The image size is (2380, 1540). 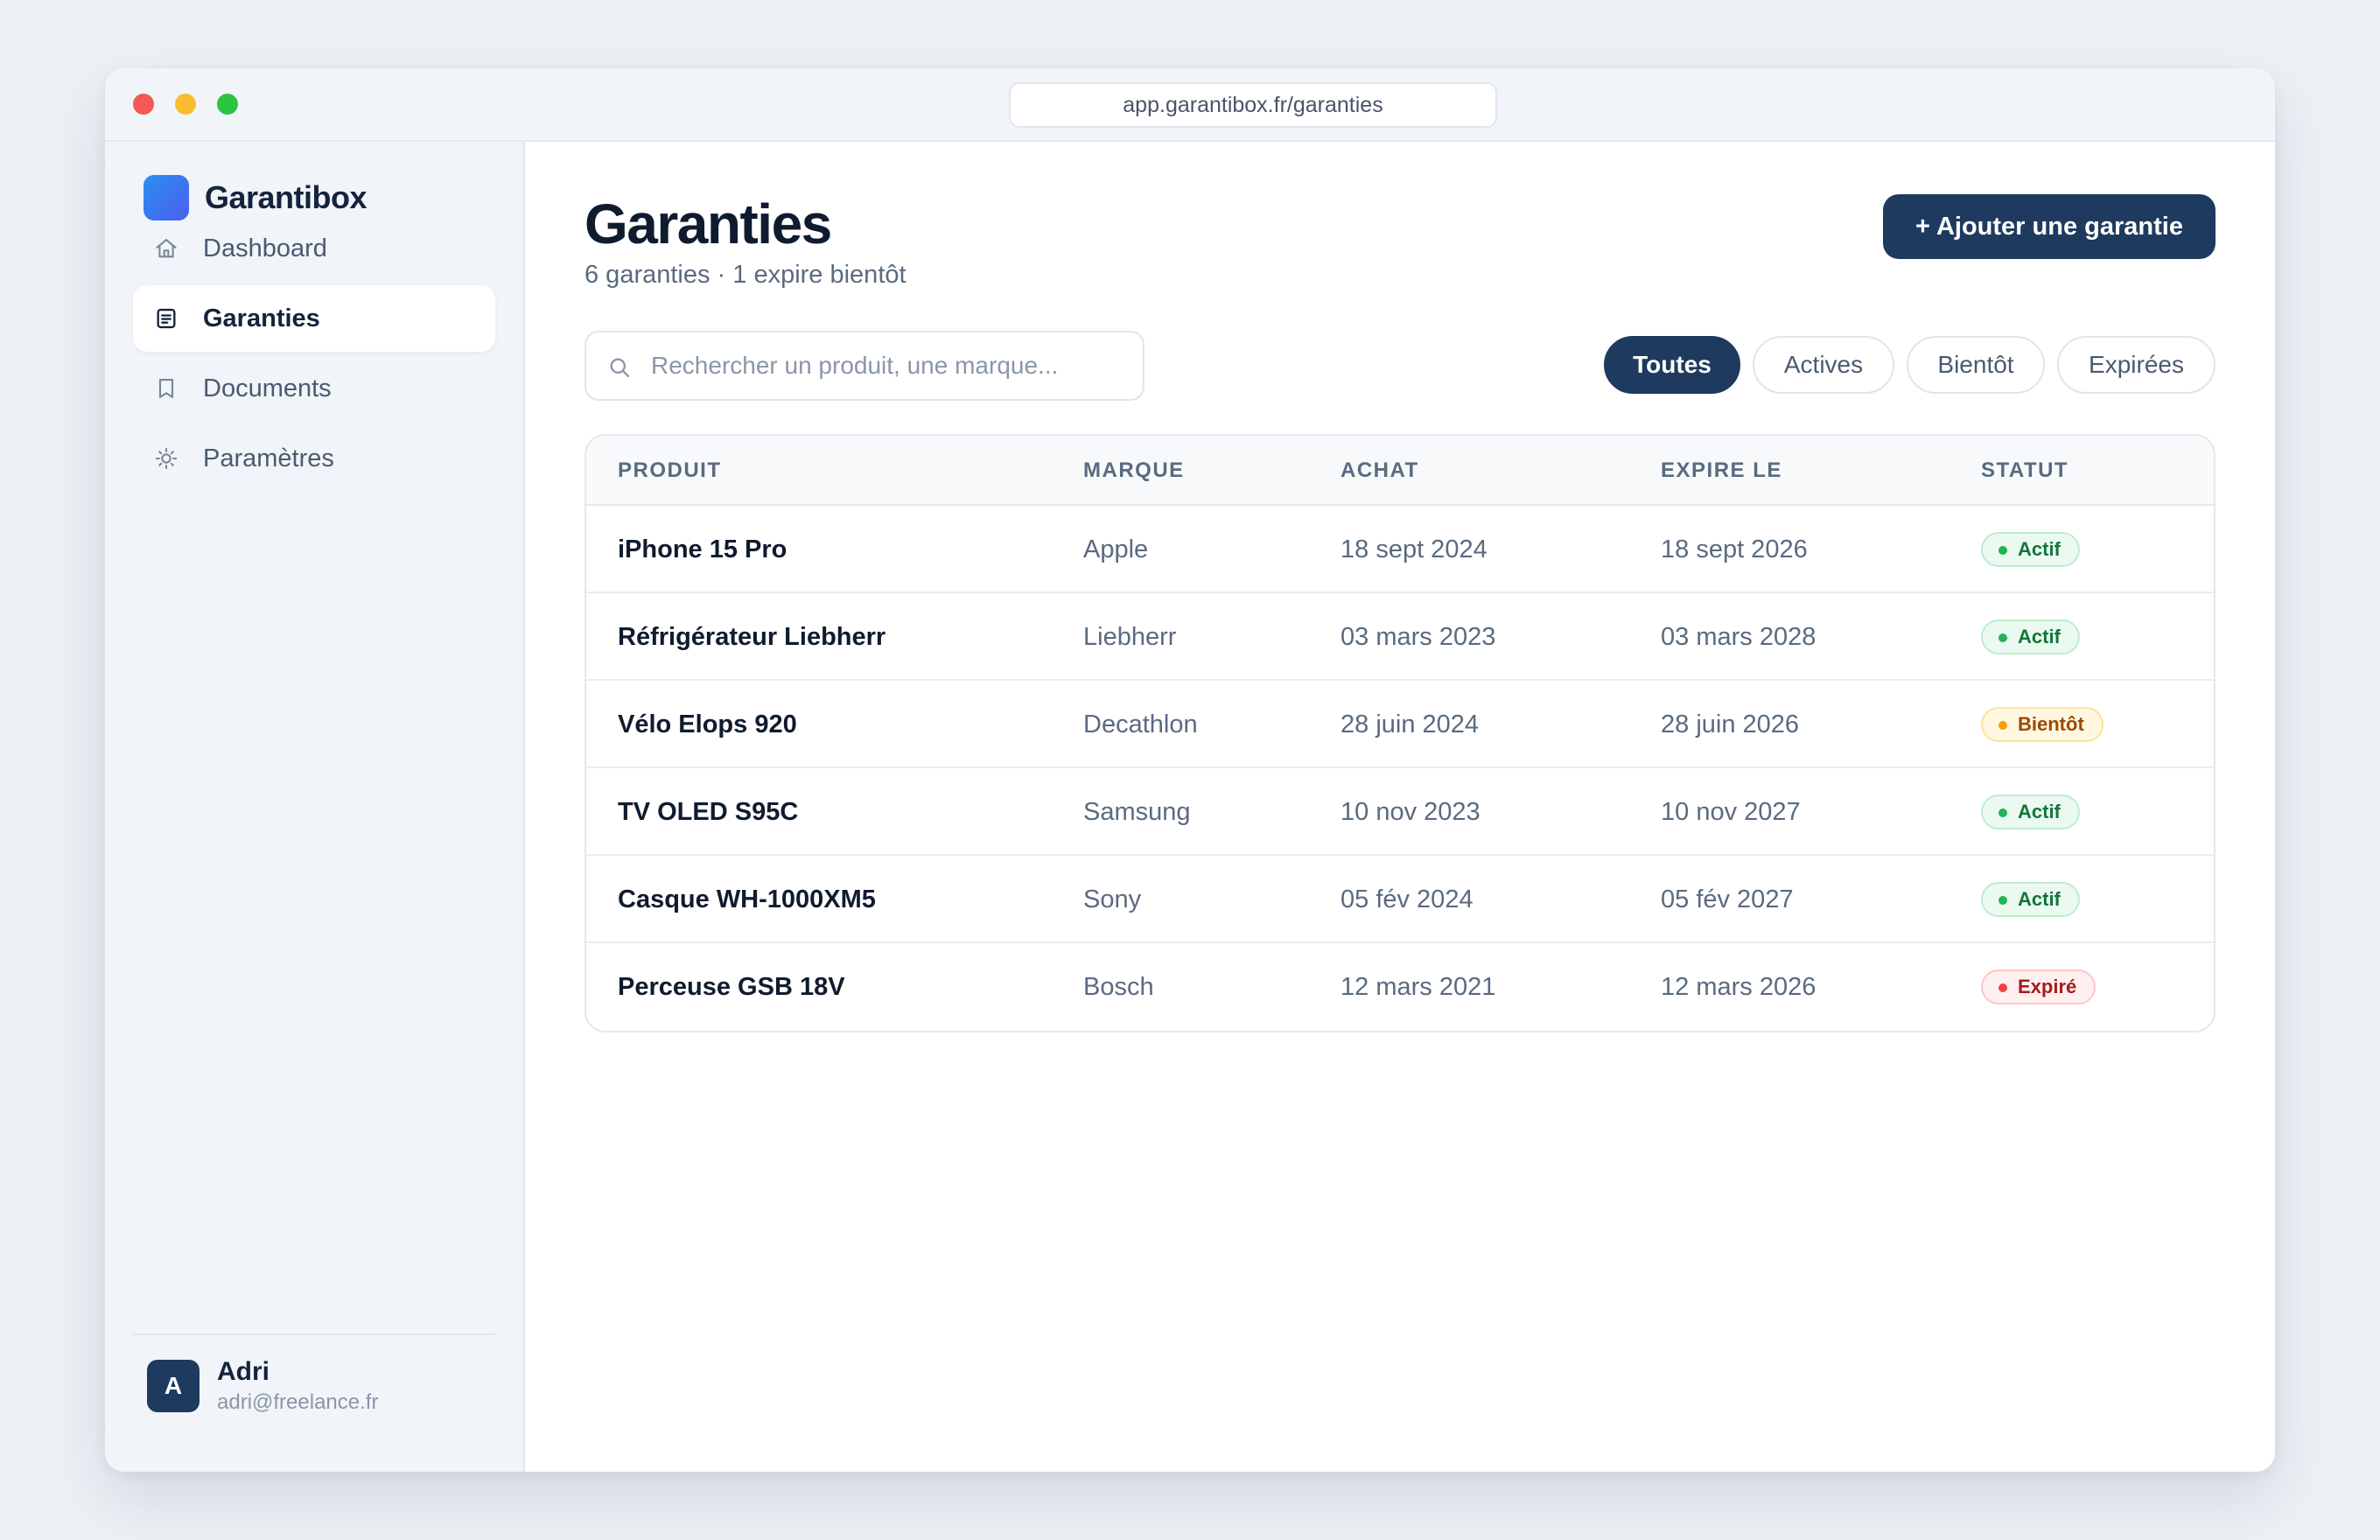 What do you see at coordinates (265, 248) in the screenshot?
I see `sidebar-item-label: Dashboard` at bounding box center [265, 248].